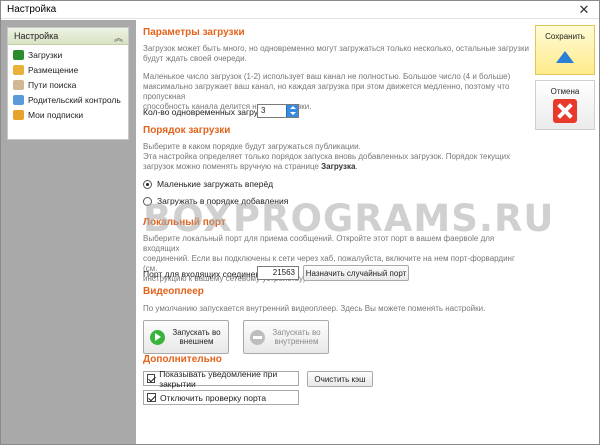  What do you see at coordinates (218, 378) in the screenshot?
I see `notify-on-close-label: Показывать уведомление при закрытии` at bounding box center [218, 378].